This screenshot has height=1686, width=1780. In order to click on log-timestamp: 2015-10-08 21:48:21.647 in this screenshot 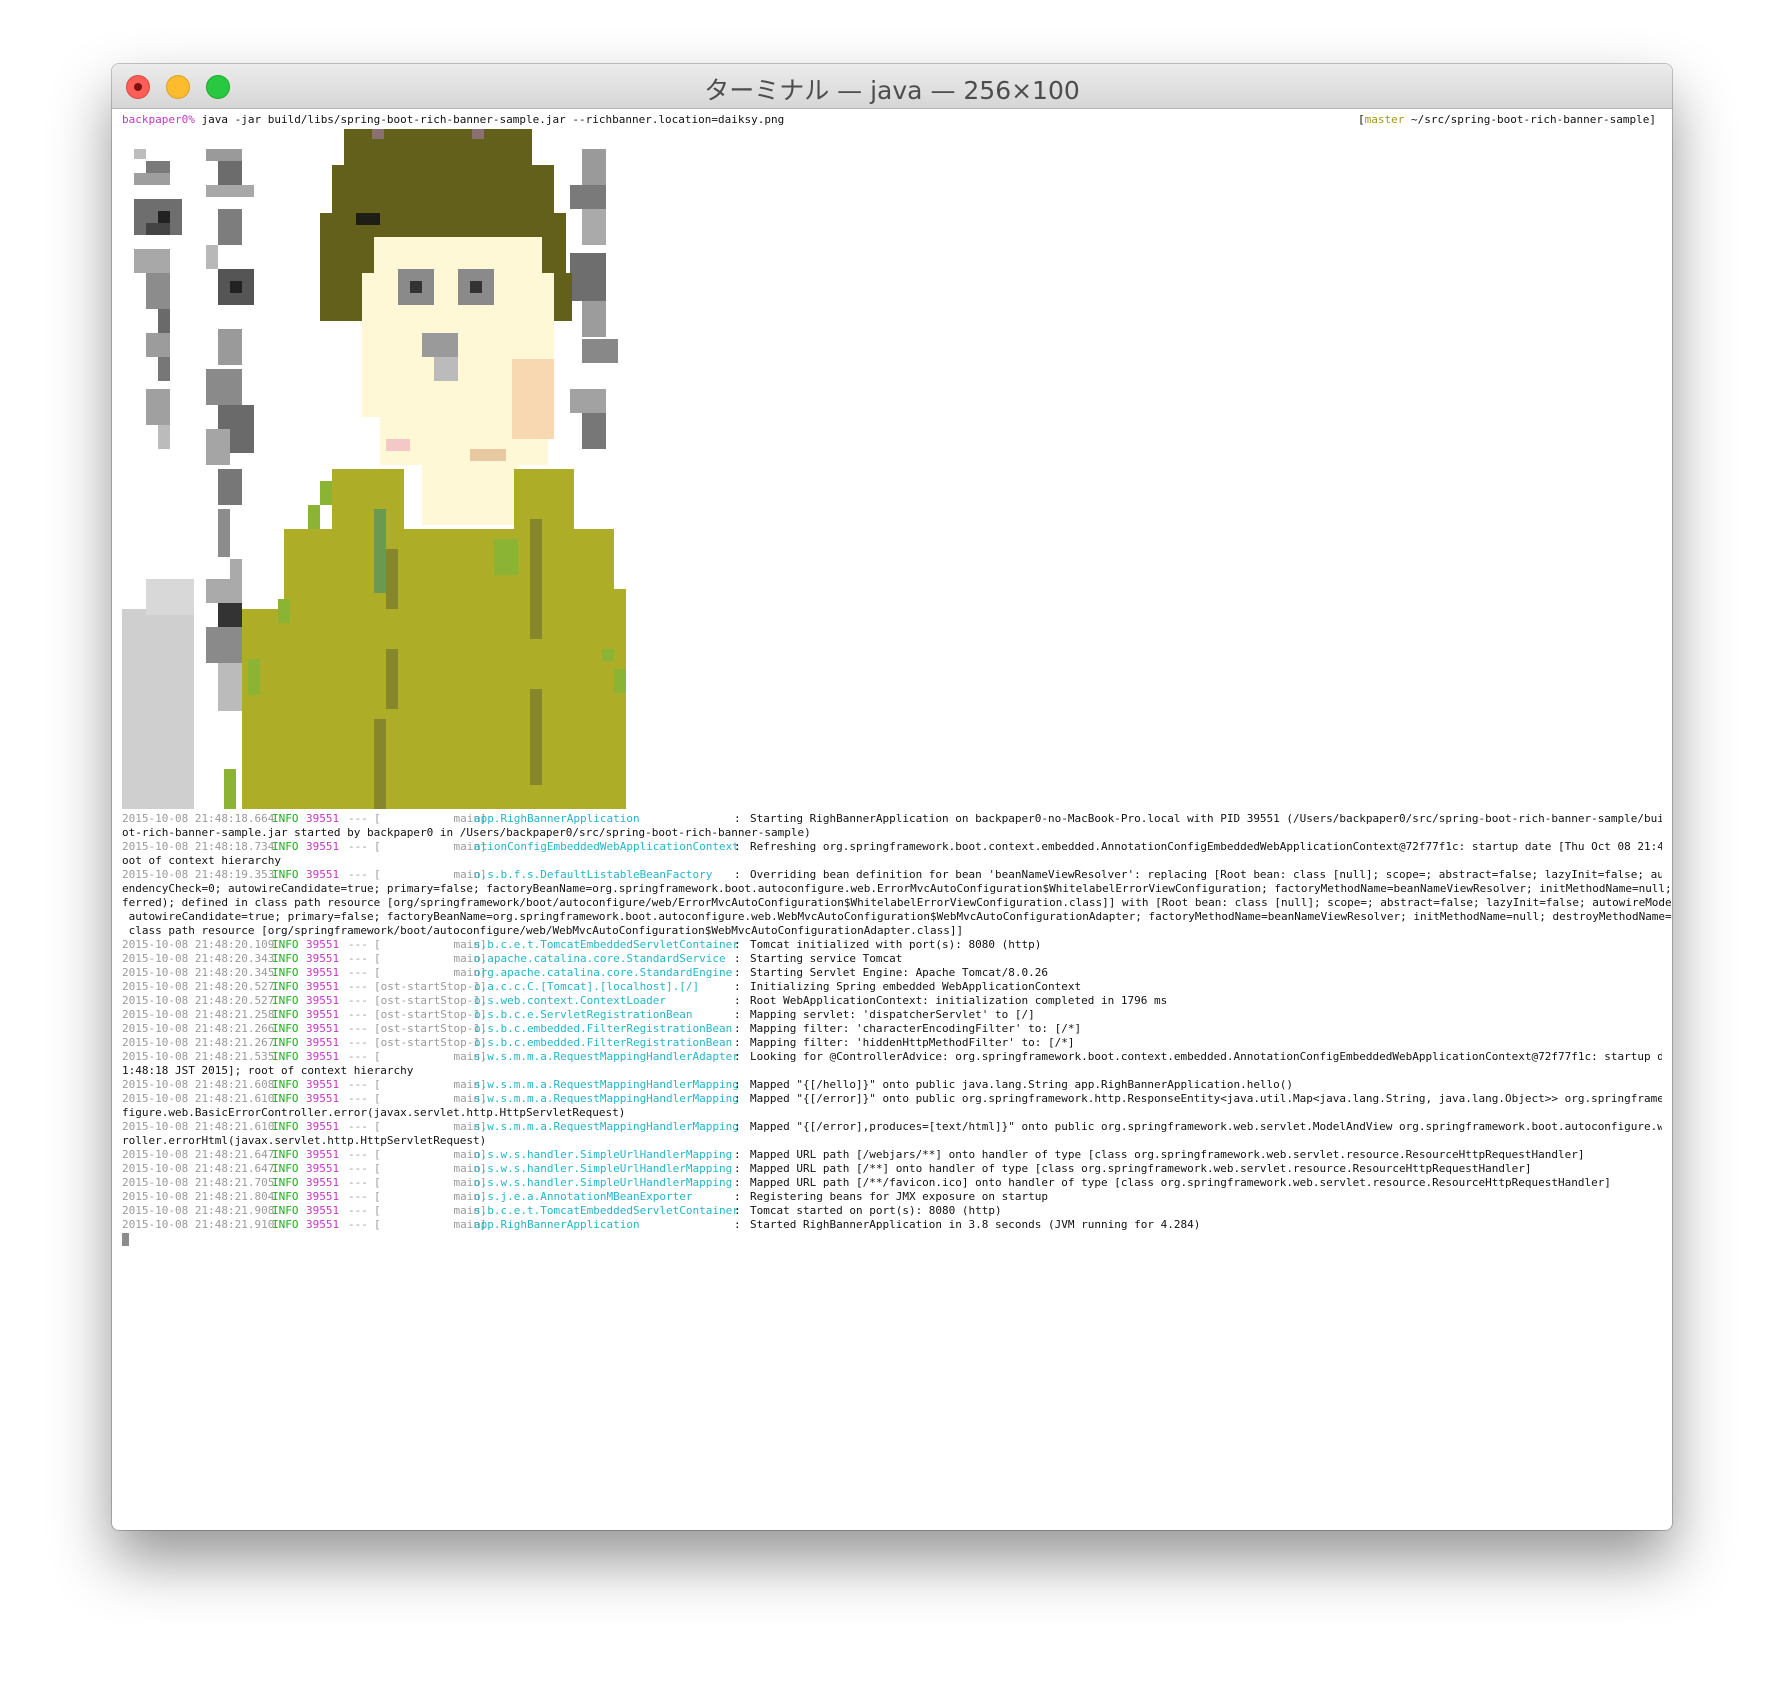, I will do `click(198, 1168)`.